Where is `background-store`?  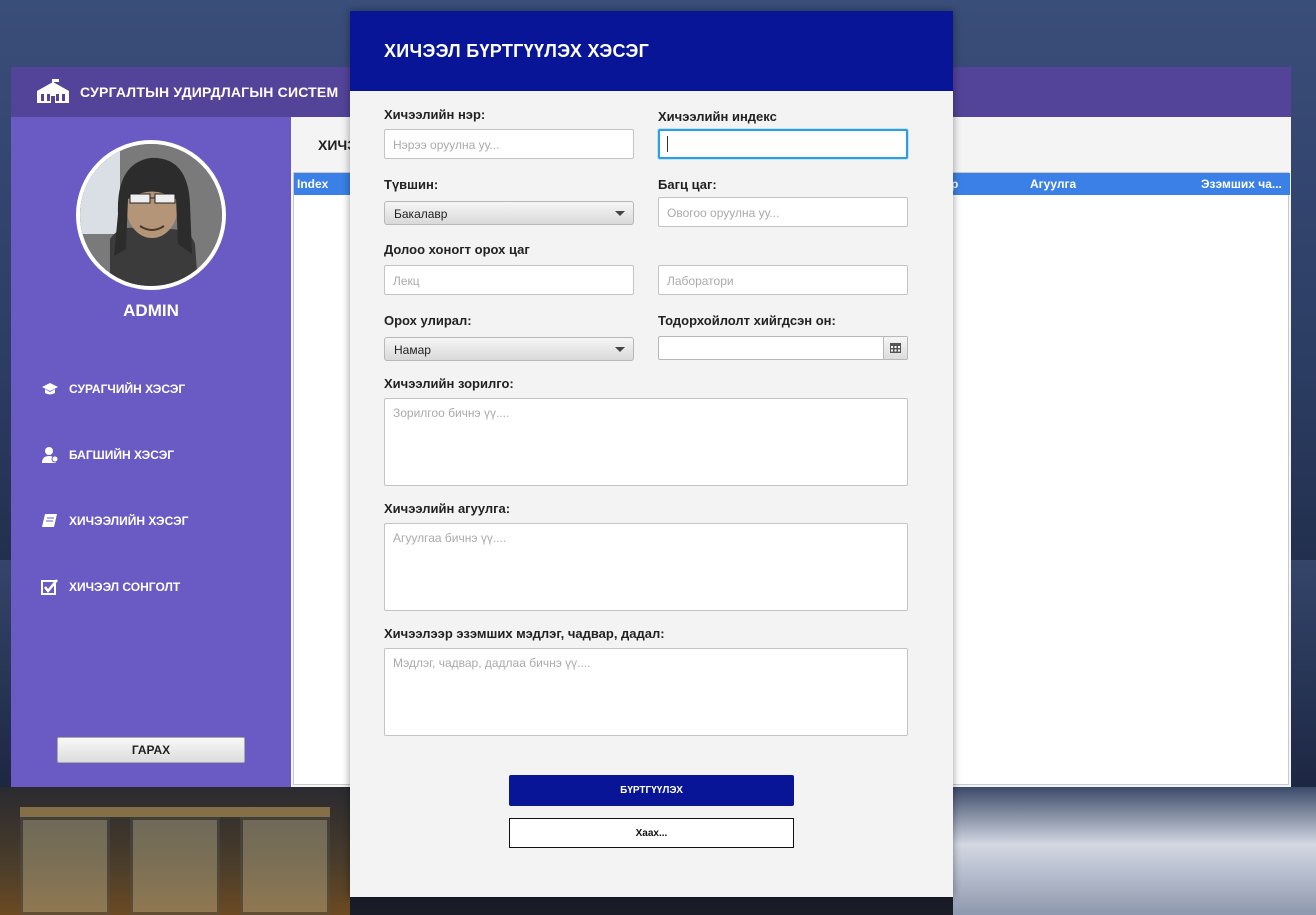
background-store is located at coordinates (175, 851).